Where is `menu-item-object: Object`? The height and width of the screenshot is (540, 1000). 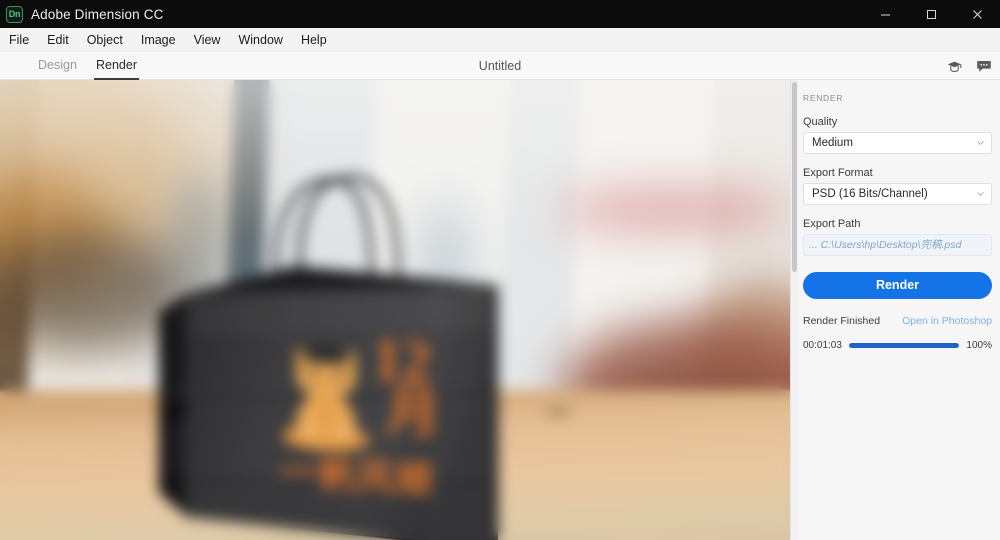
menu-item-object: Object is located at coordinates (105, 40).